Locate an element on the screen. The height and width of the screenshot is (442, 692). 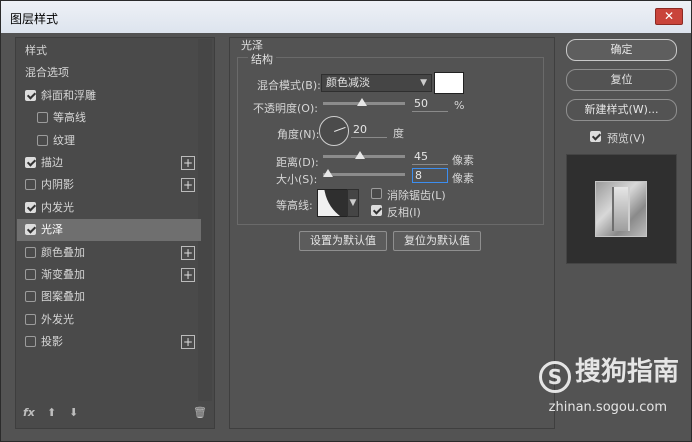
style-list-item: 等高线 is located at coordinates (109, 118).